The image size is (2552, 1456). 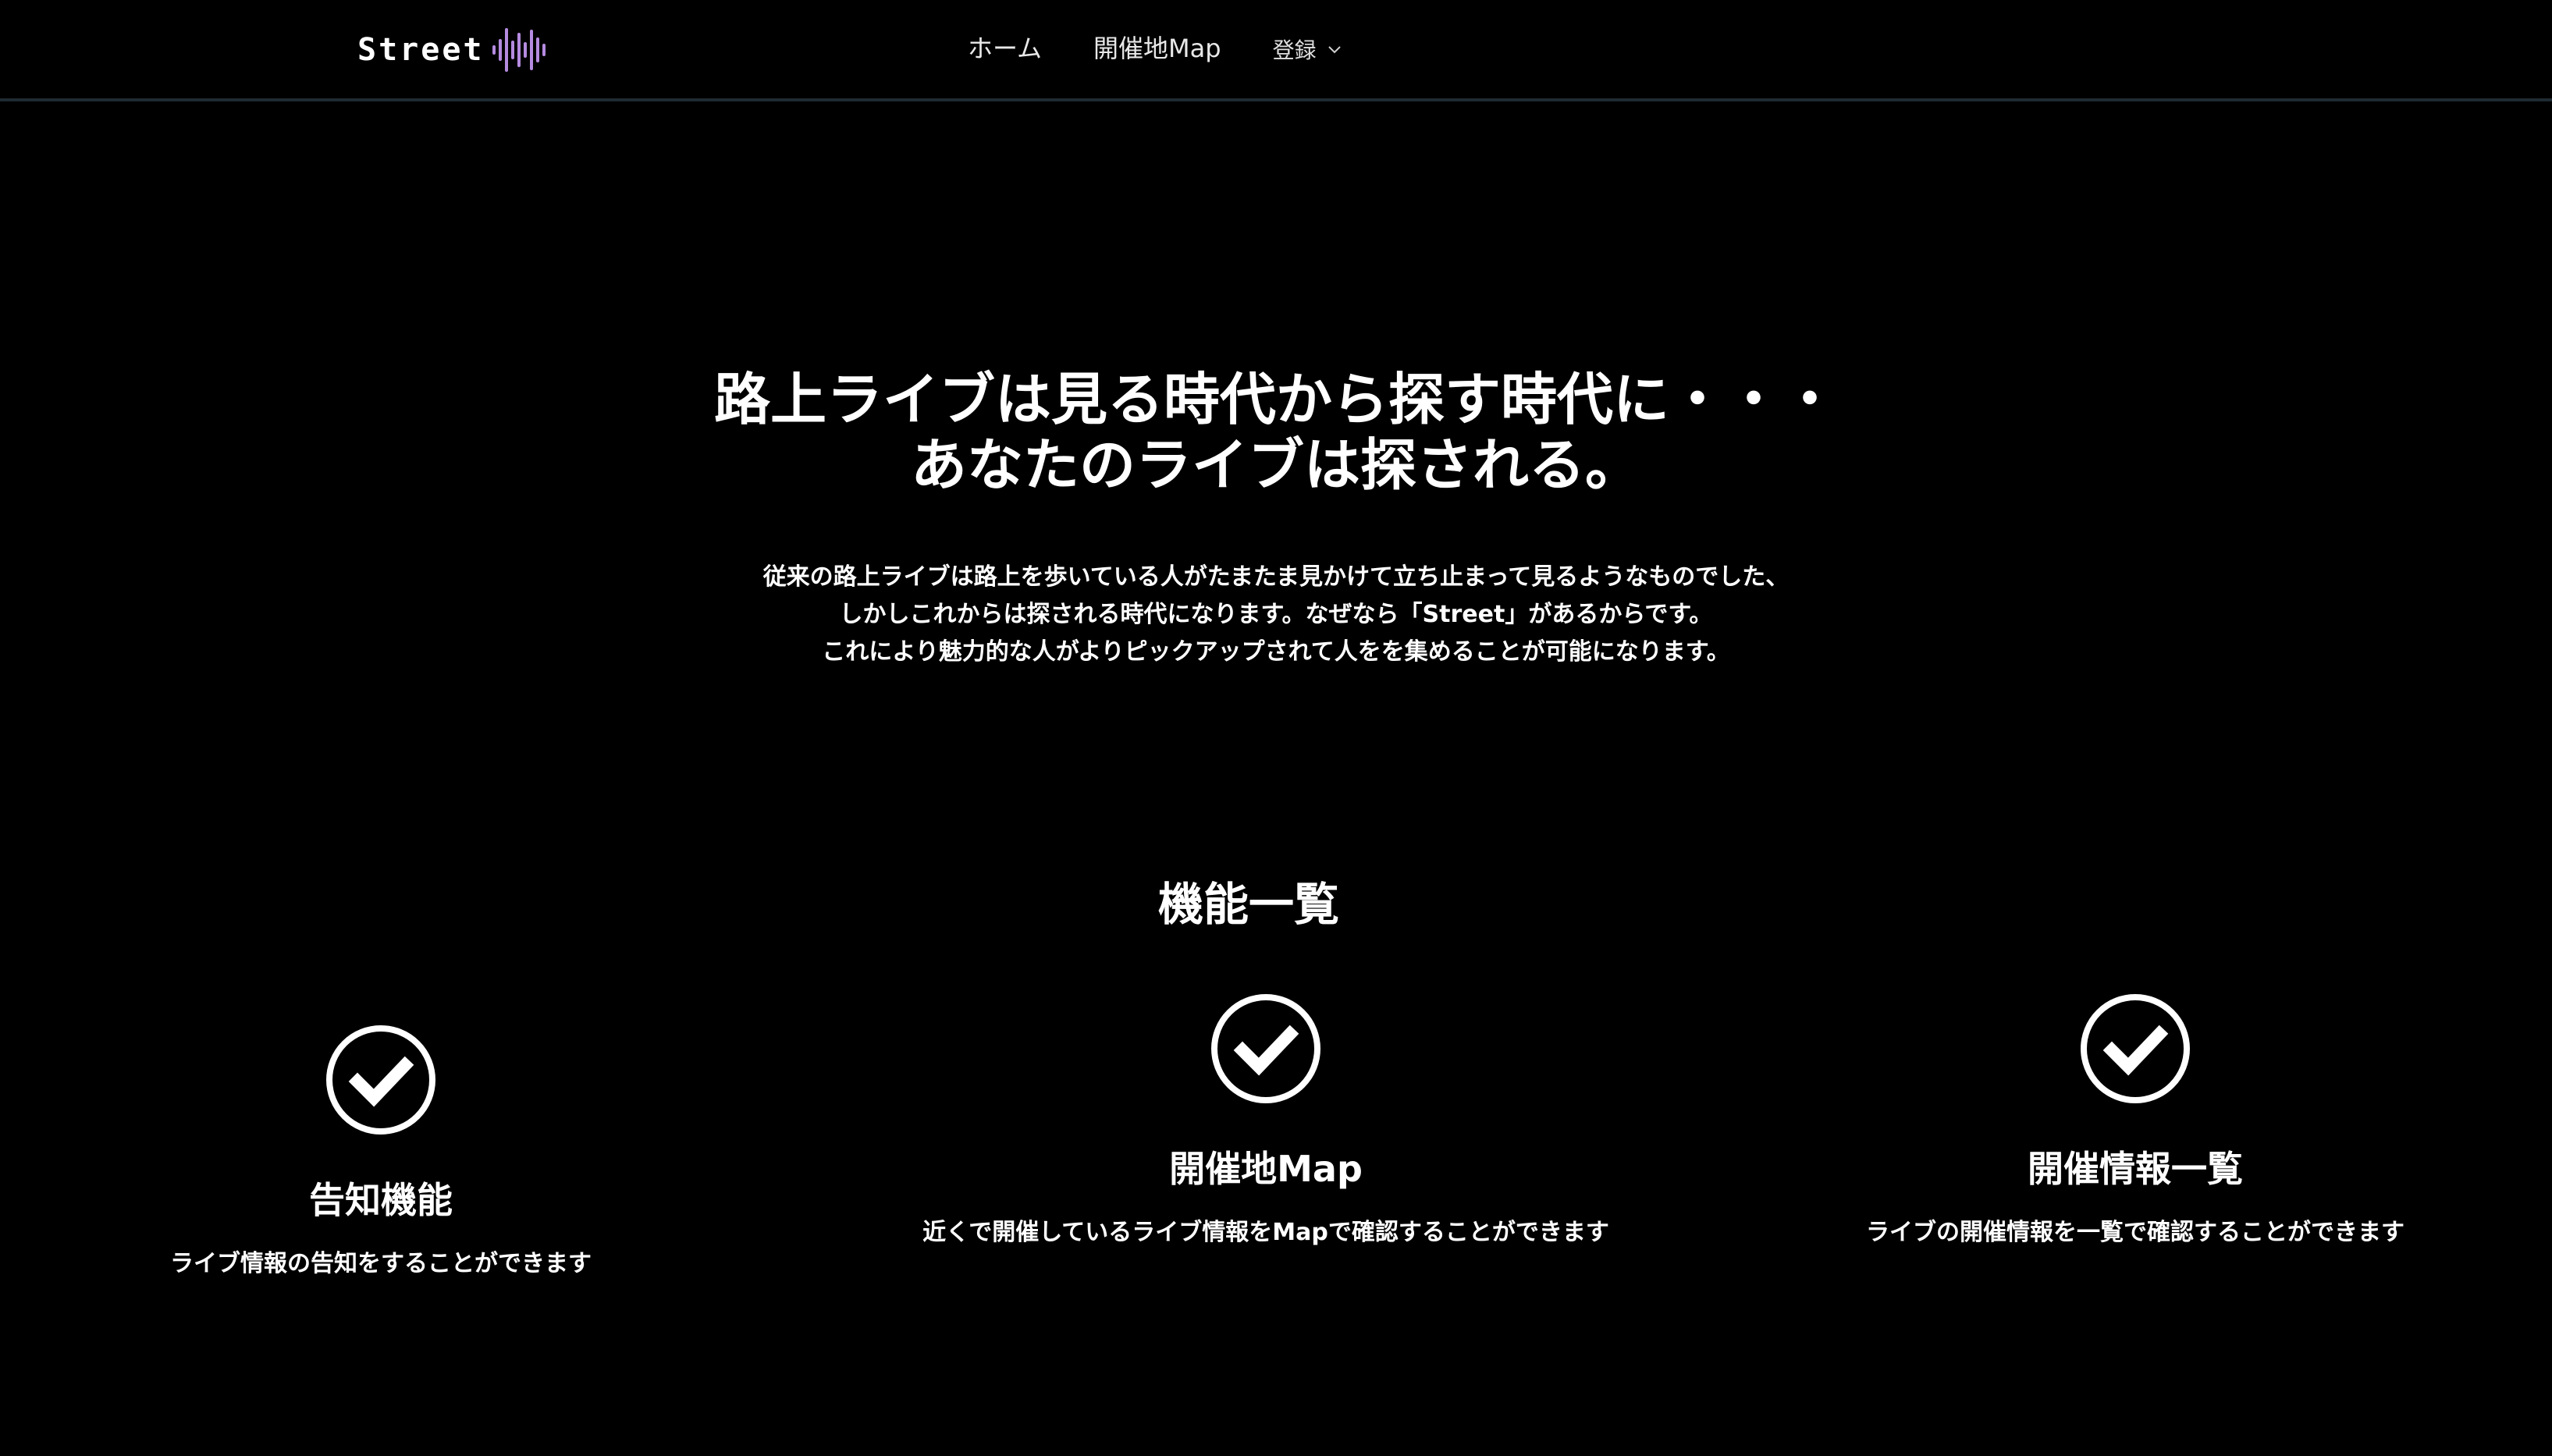 I want to click on hero-title-line-1: 路上ライブは見る時代から探す時代に・・・, so click(x=1275, y=400).